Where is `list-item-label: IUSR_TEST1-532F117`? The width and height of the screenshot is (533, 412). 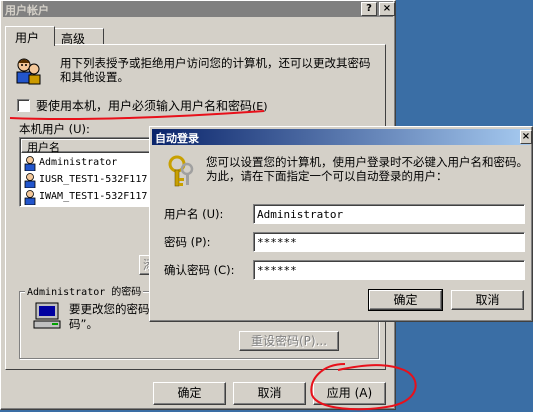 list-item-label: IUSR_TEST1-532F117 is located at coordinates (93, 179).